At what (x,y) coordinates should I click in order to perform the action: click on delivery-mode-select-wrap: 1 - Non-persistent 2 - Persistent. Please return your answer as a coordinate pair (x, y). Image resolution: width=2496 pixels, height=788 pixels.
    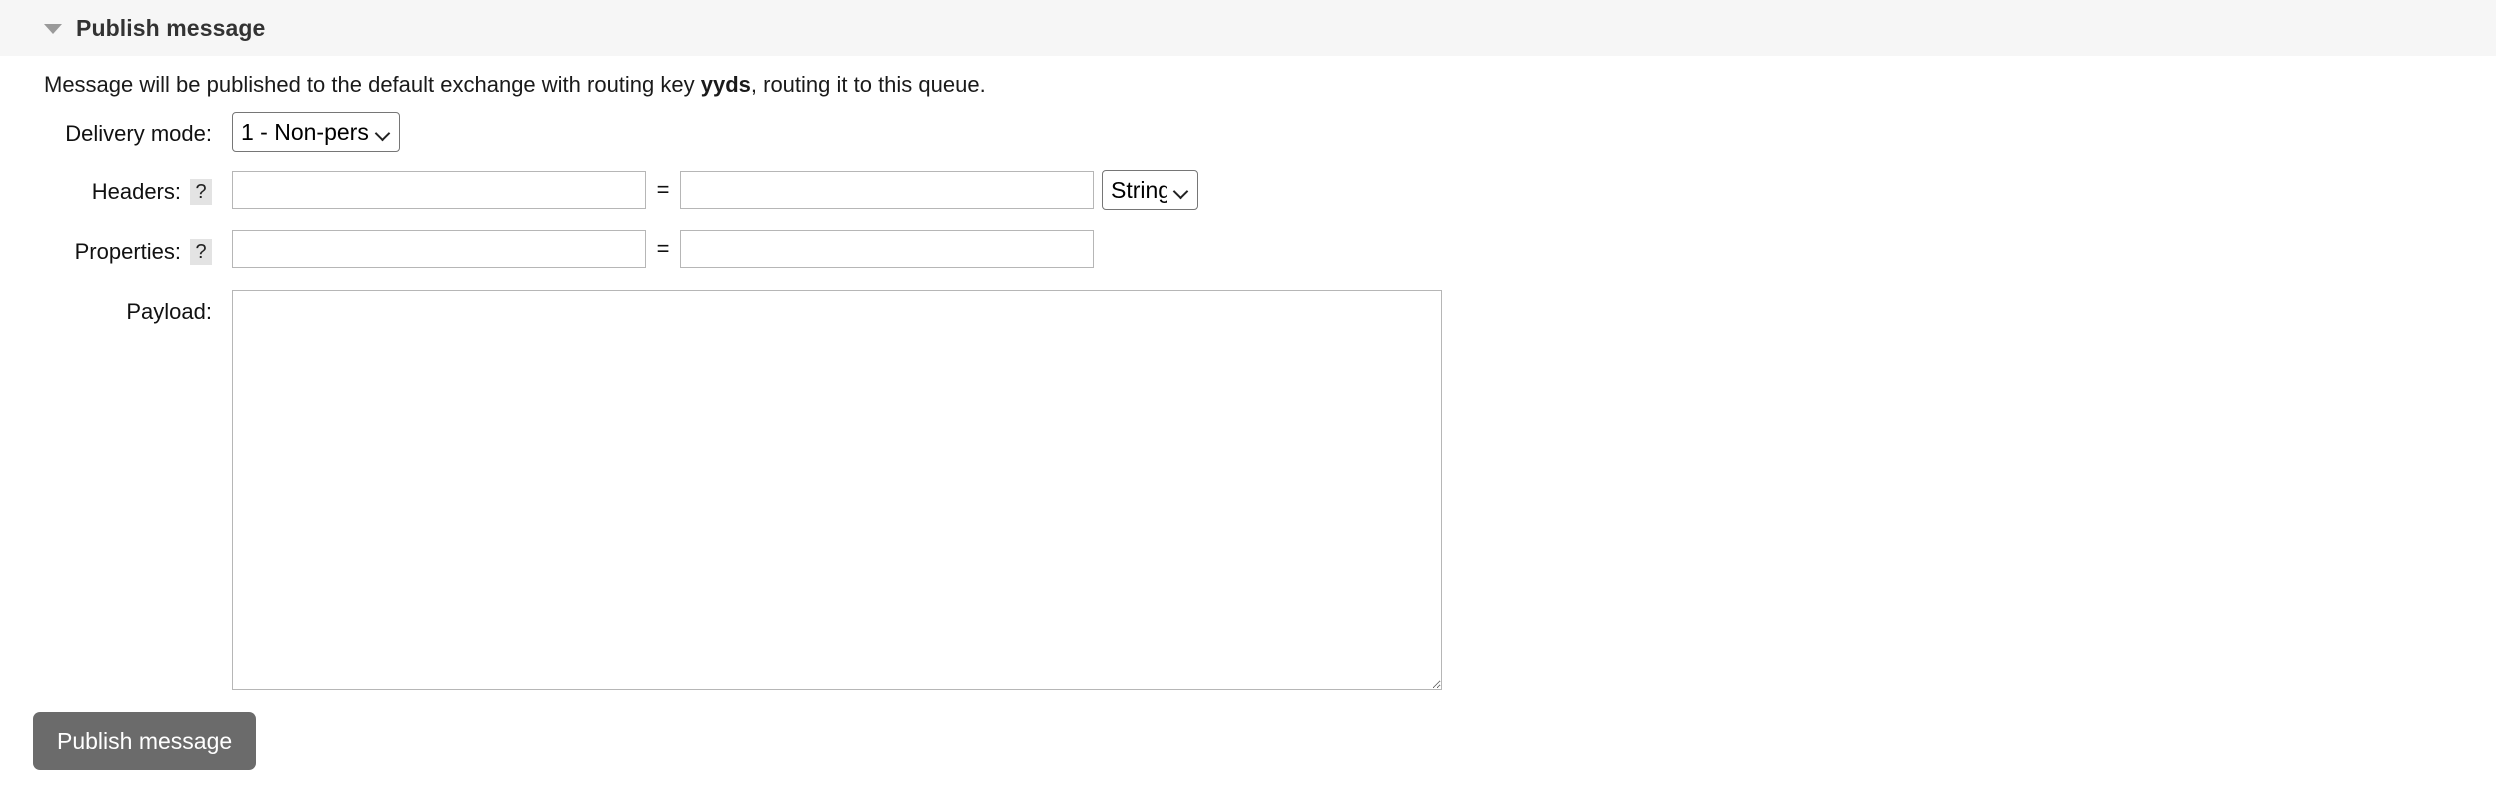
    Looking at the image, I should click on (316, 132).